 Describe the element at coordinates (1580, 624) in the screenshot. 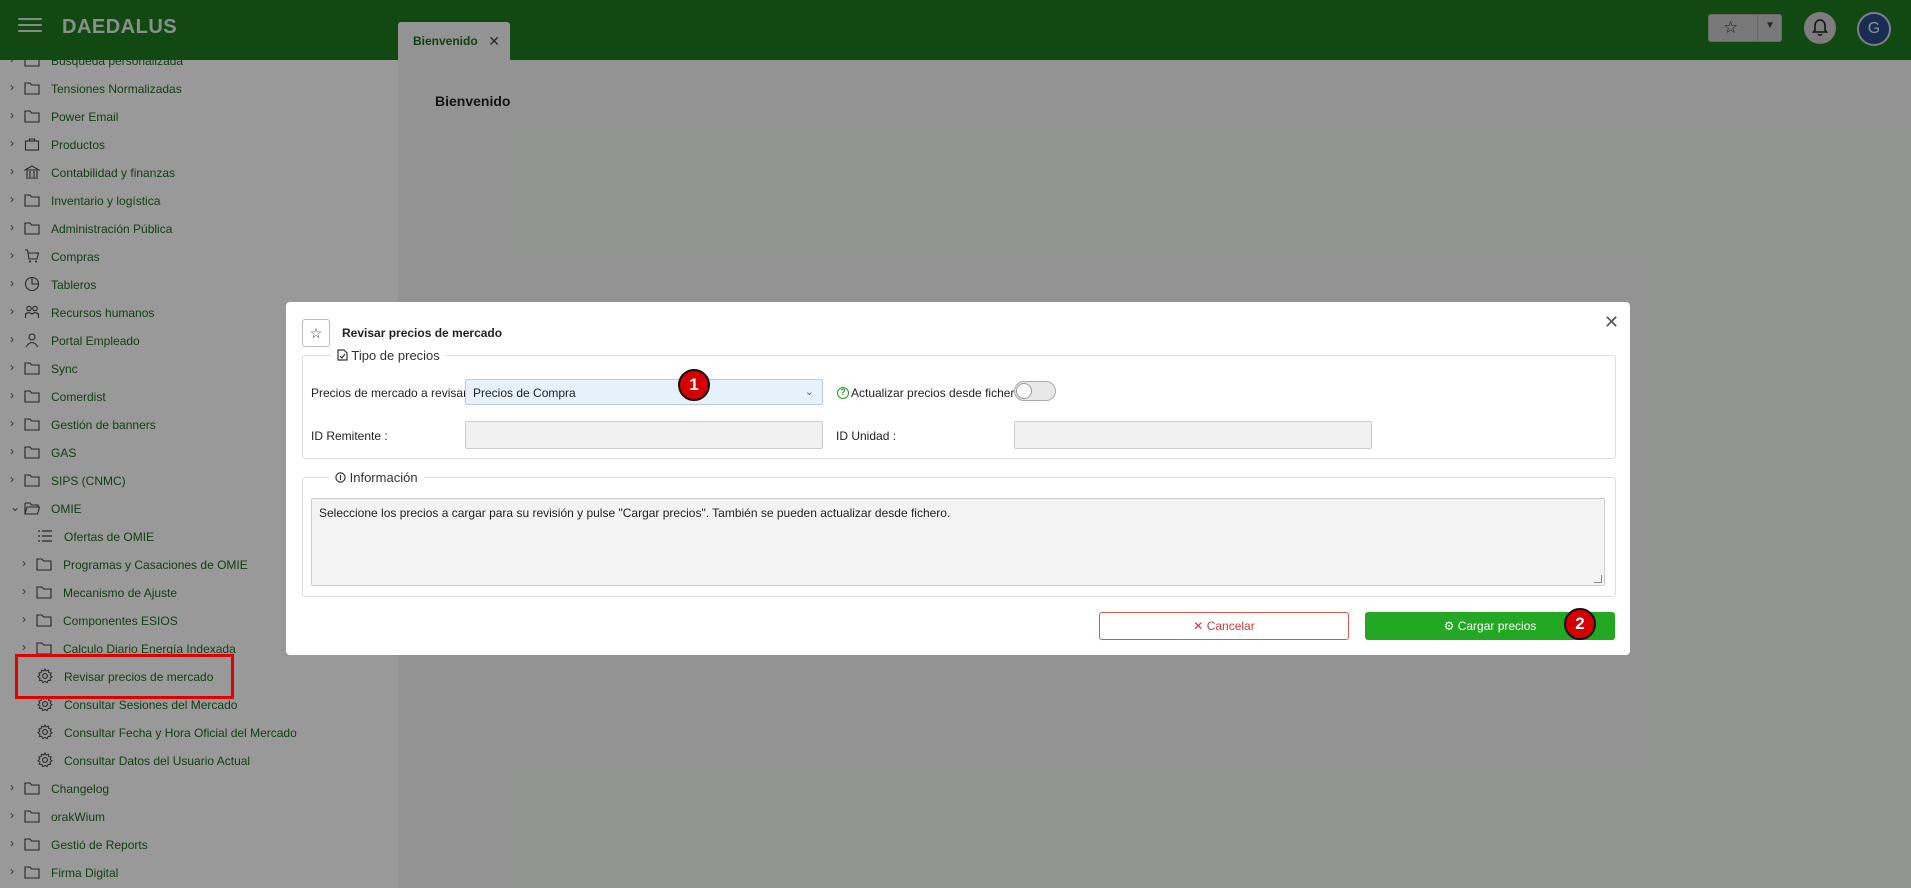

I see `annotation-badge-2: 2` at that location.